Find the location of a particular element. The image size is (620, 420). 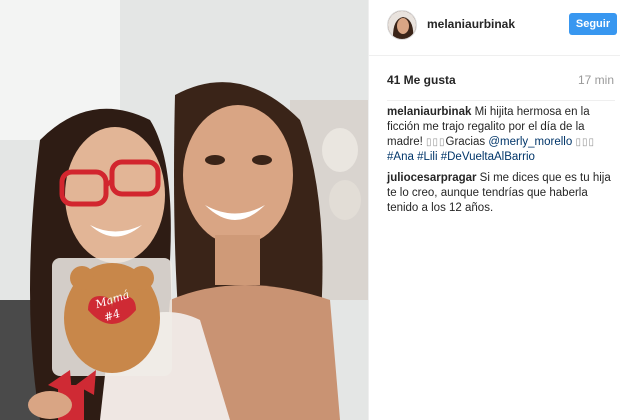

mention-link: @merly_morello is located at coordinates (530, 142).